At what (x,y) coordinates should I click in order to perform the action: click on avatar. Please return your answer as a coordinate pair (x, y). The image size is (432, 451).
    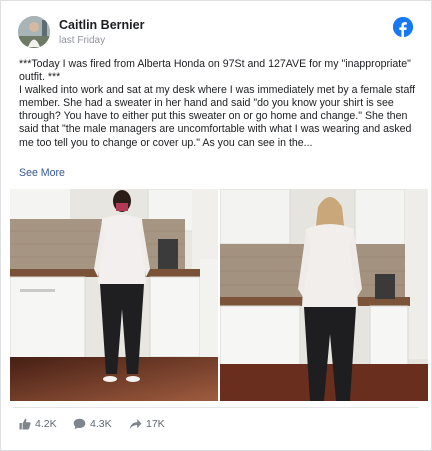
    Looking at the image, I should click on (34, 32).